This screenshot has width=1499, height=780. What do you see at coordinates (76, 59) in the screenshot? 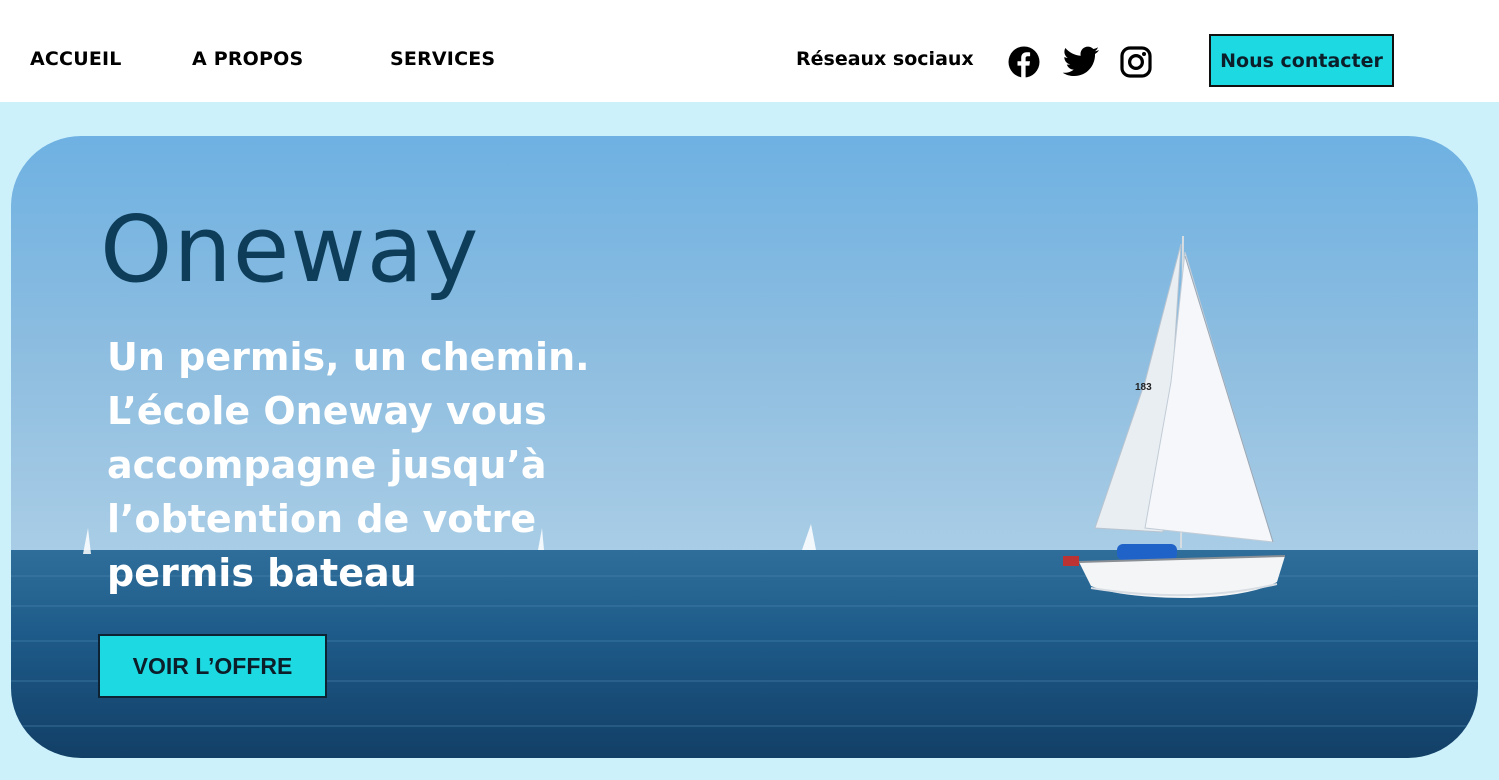
I see `nav-link-accueil: ACCUEIL` at bounding box center [76, 59].